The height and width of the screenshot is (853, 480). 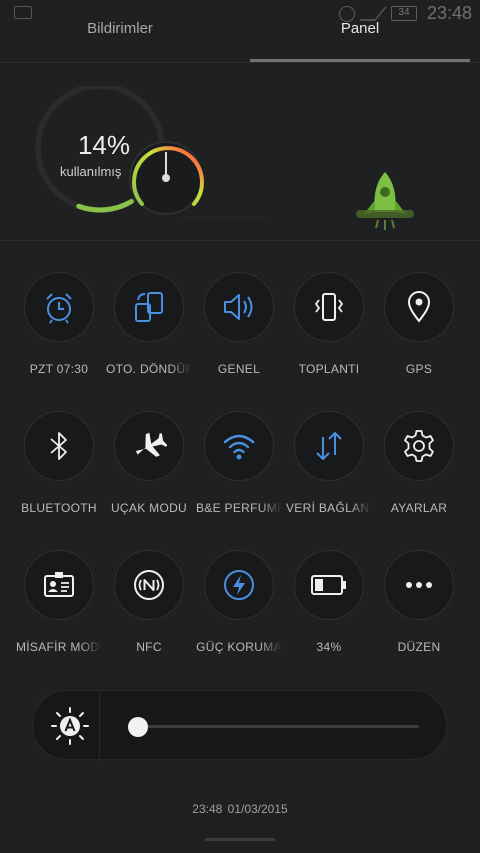 What do you see at coordinates (59, 584) in the screenshot?
I see `guest-badge-icon` at bounding box center [59, 584].